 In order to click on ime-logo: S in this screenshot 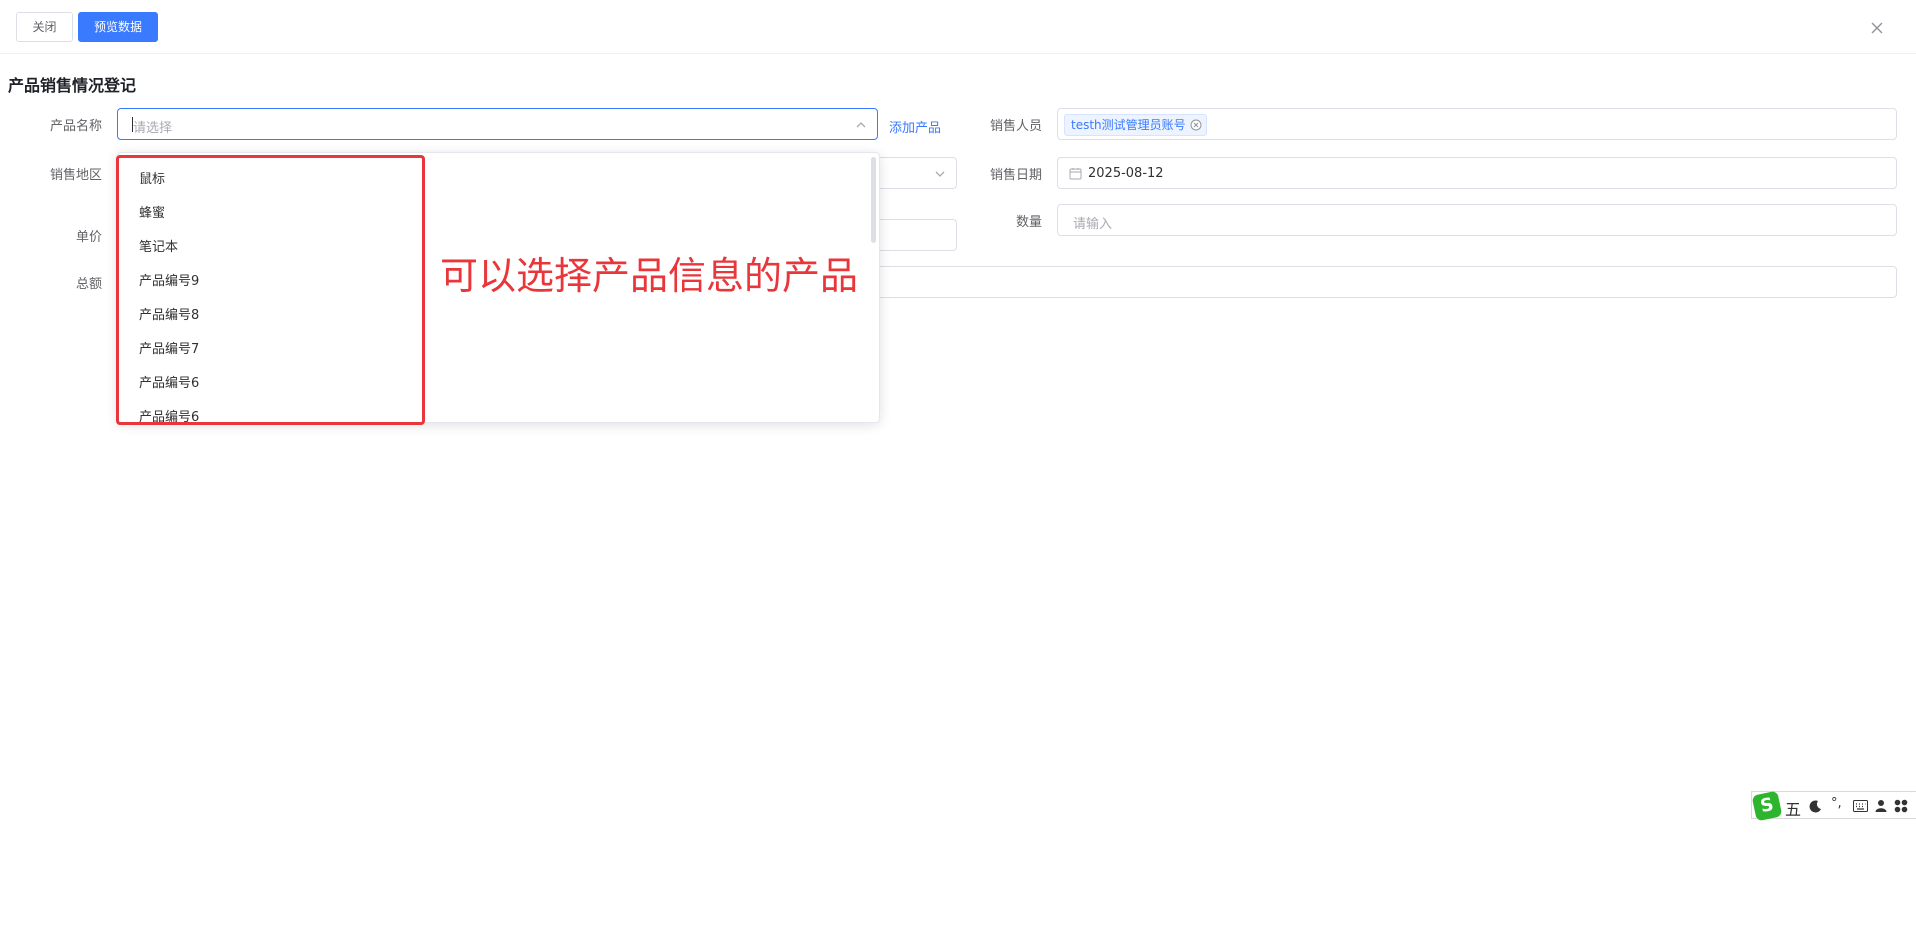, I will do `click(1767, 806)`.